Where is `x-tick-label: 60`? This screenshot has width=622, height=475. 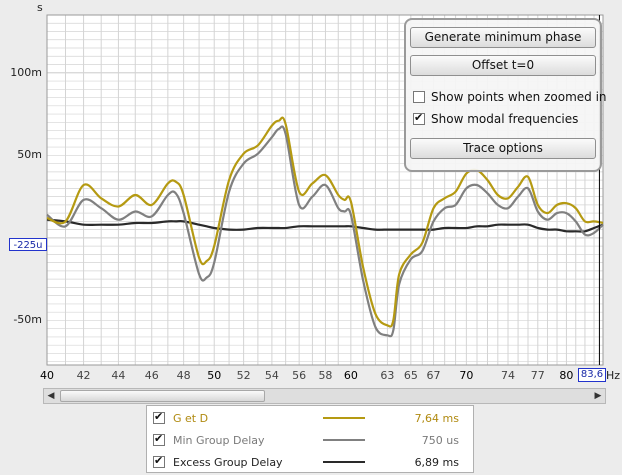
x-tick-label: 60 is located at coordinates (350, 375).